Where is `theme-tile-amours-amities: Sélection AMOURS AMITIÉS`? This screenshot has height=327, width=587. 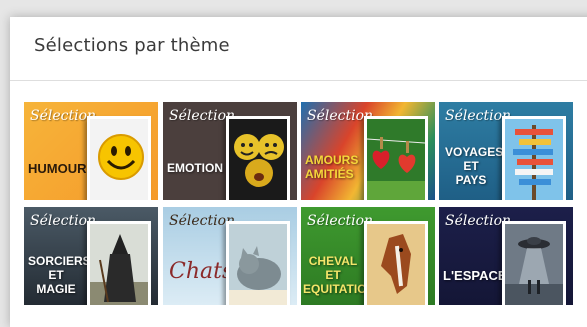 theme-tile-amours-amities: Sélection AMOURS AMITIÉS is located at coordinates (368, 151).